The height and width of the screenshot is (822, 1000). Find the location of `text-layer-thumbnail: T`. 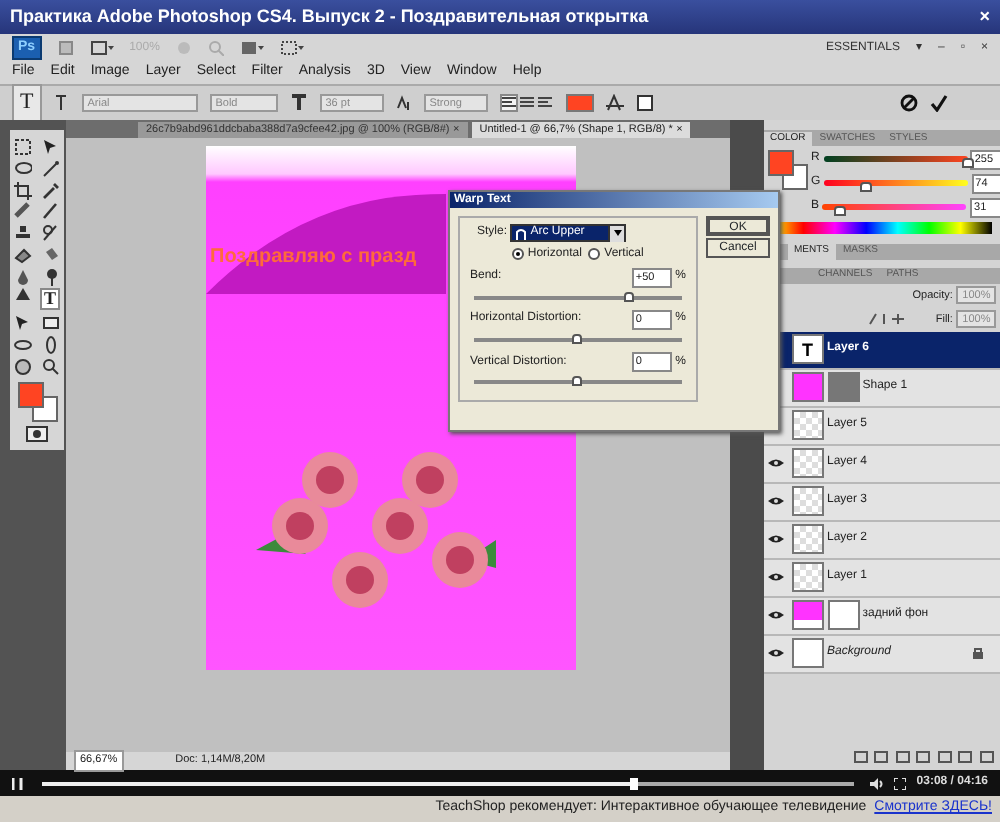

text-layer-thumbnail: T is located at coordinates (807, 349).